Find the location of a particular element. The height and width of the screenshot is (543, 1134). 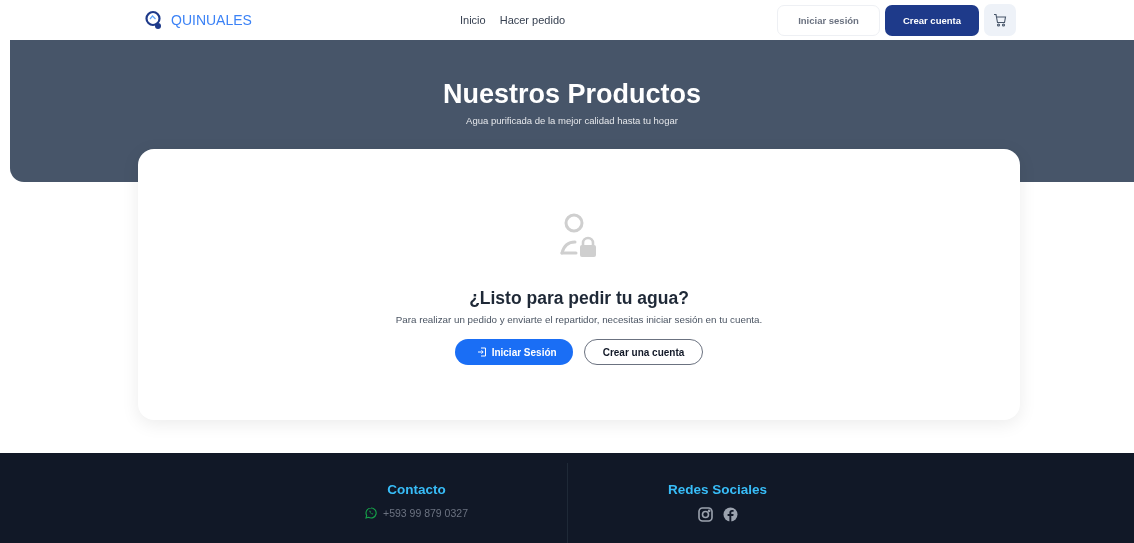

user-lock-icon is located at coordinates (579, 235).